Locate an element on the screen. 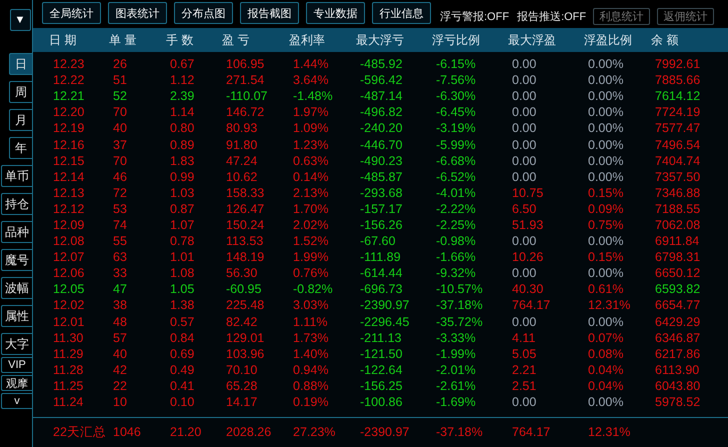  table-cell: -122.64 is located at coordinates (381, 369).